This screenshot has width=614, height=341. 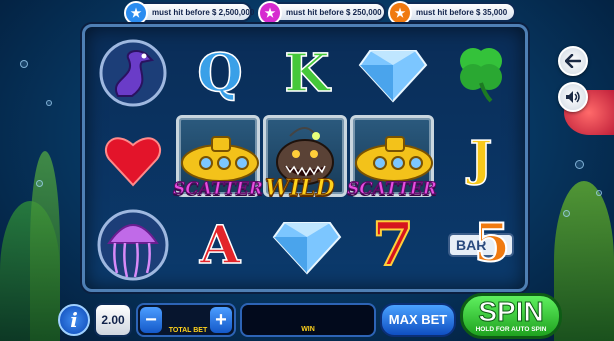 What do you see at coordinates (418, 320) in the screenshot?
I see `max-bet-button: MAX BET` at bounding box center [418, 320].